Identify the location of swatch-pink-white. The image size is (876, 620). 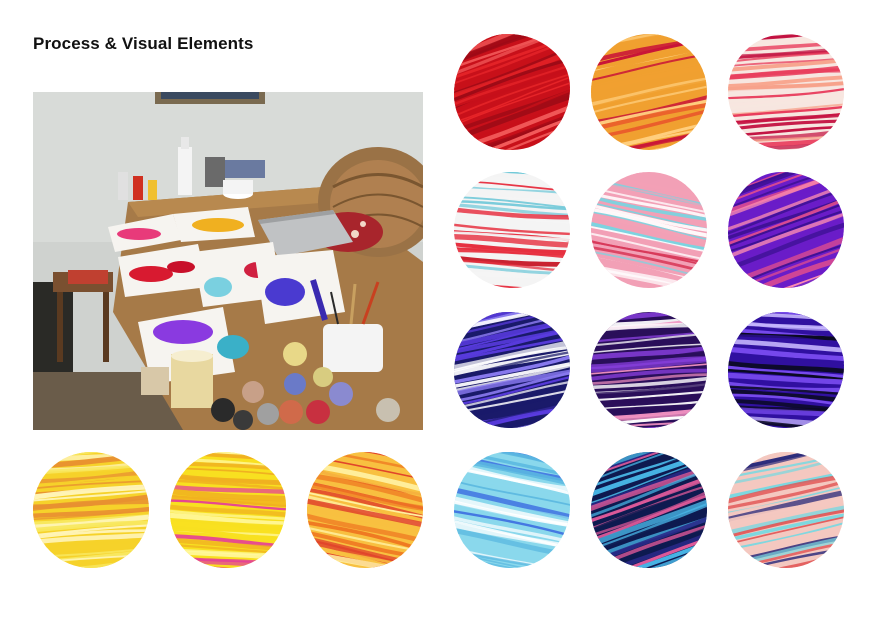
(786, 92).